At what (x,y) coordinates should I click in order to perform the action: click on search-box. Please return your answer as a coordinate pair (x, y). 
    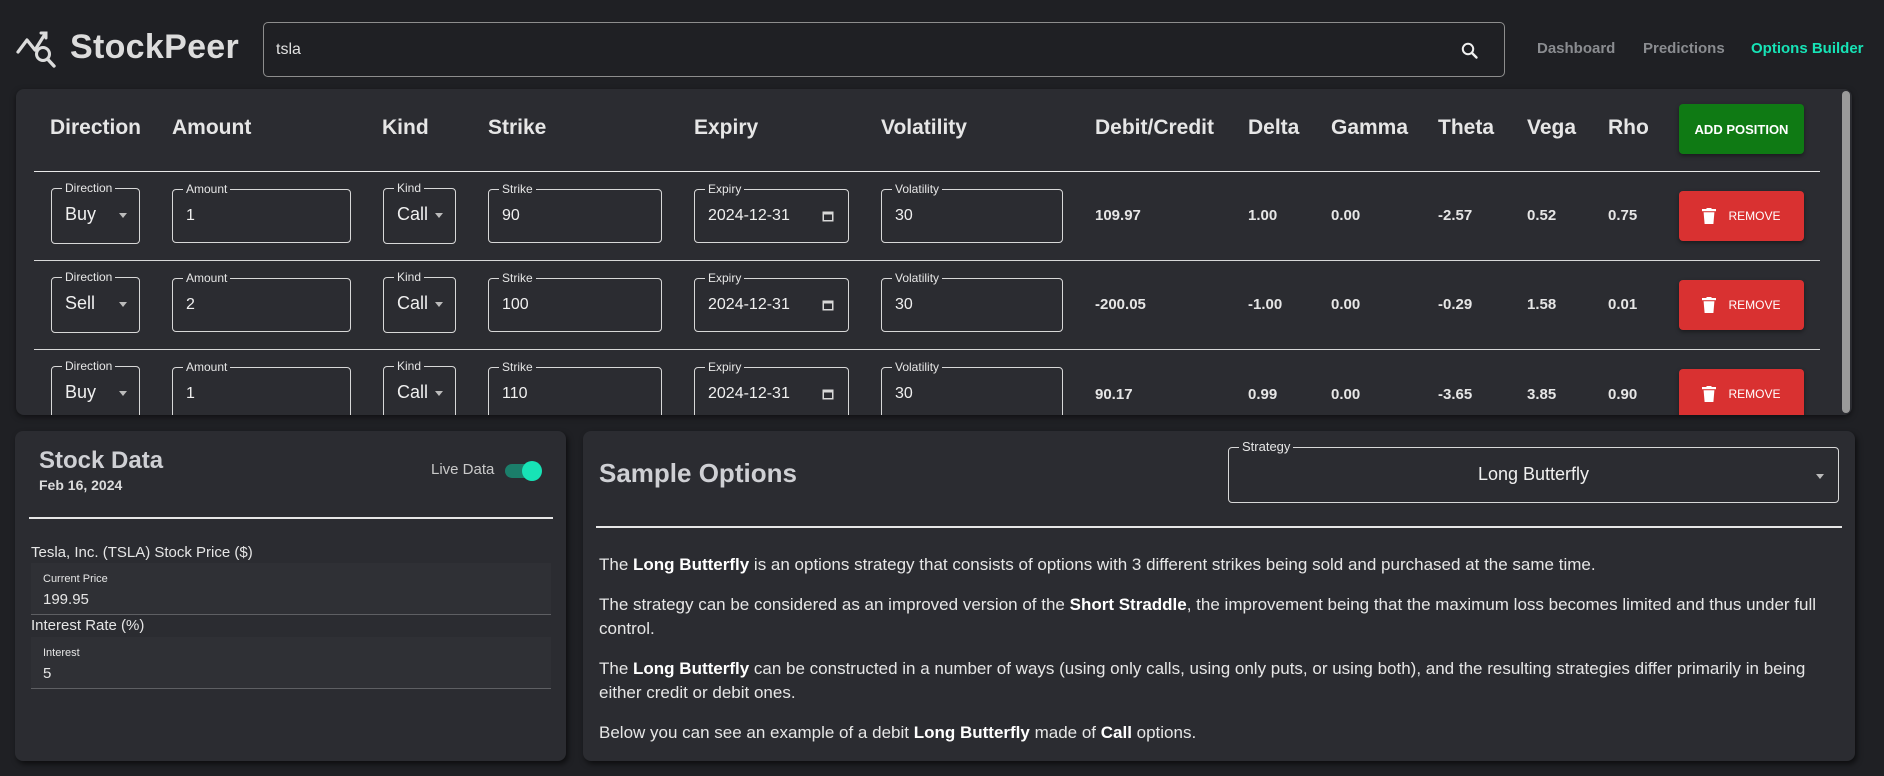
    Looking at the image, I should click on (884, 49).